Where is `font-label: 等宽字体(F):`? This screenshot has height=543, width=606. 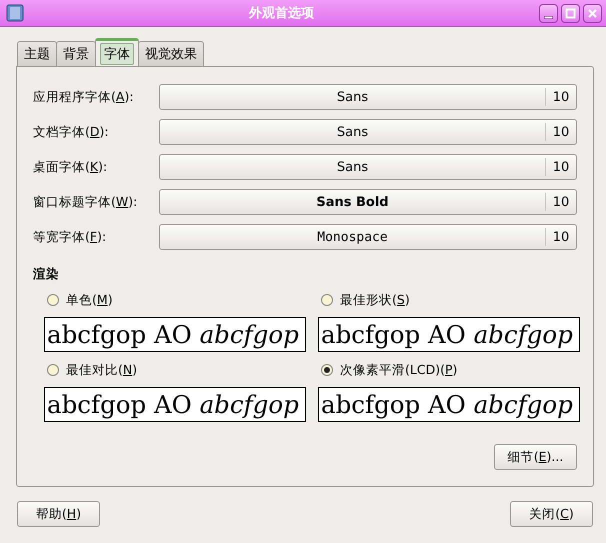 font-label: 等宽字体(F): is located at coordinates (70, 237).